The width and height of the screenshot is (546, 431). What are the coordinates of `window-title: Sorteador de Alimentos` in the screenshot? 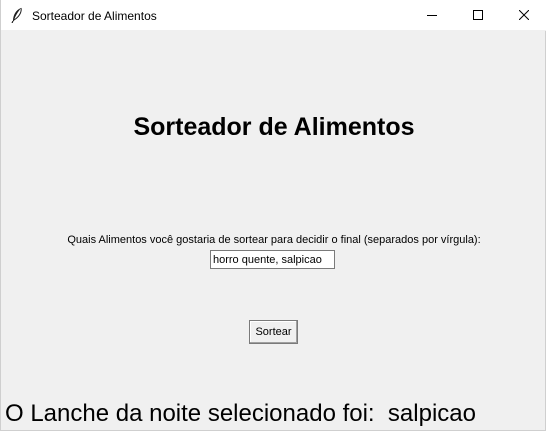 It's located at (94, 16).